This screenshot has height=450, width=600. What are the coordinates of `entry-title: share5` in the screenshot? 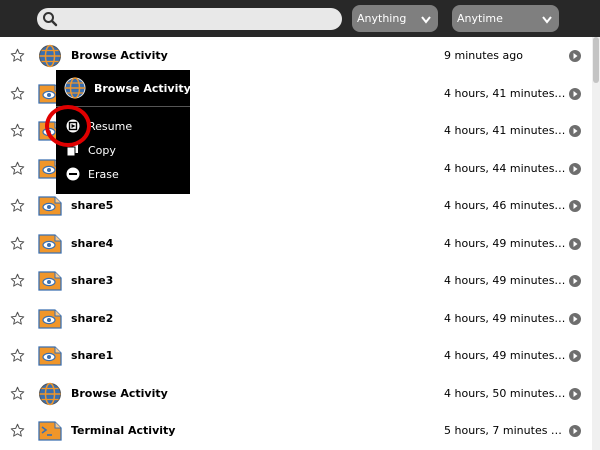 It's located at (92, 205).